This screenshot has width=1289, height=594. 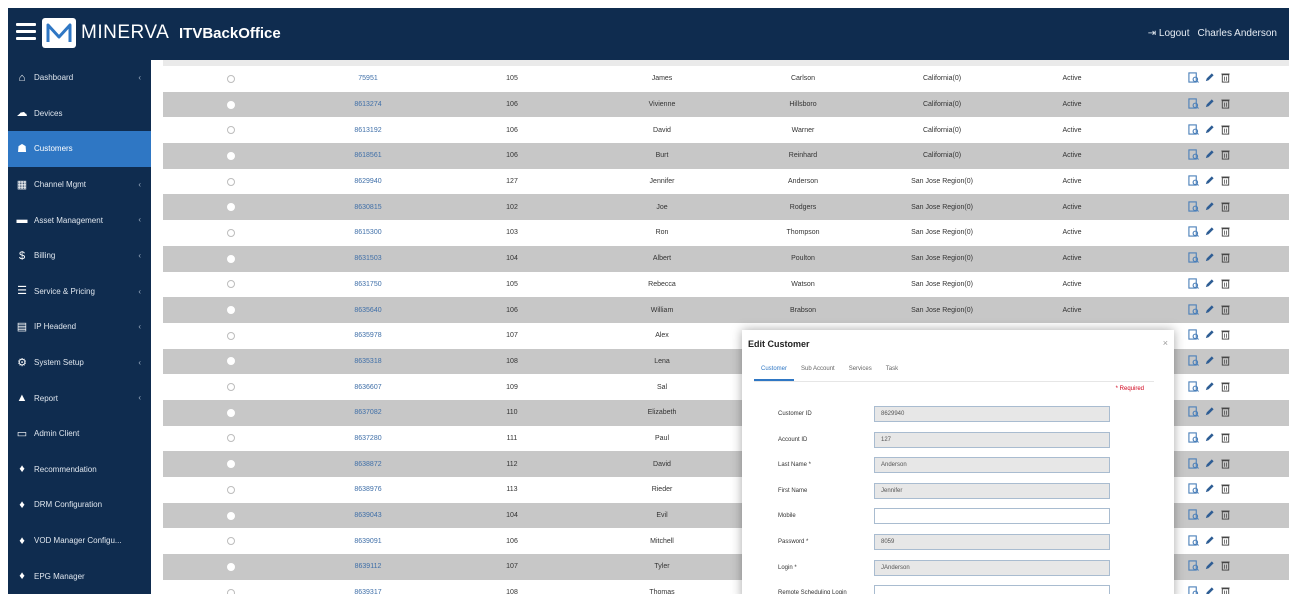 What do you see at coordinates (818, 371) in the screenshot?
I see `tab-sub-account: Sub Account` at bounding box center [818, 371].